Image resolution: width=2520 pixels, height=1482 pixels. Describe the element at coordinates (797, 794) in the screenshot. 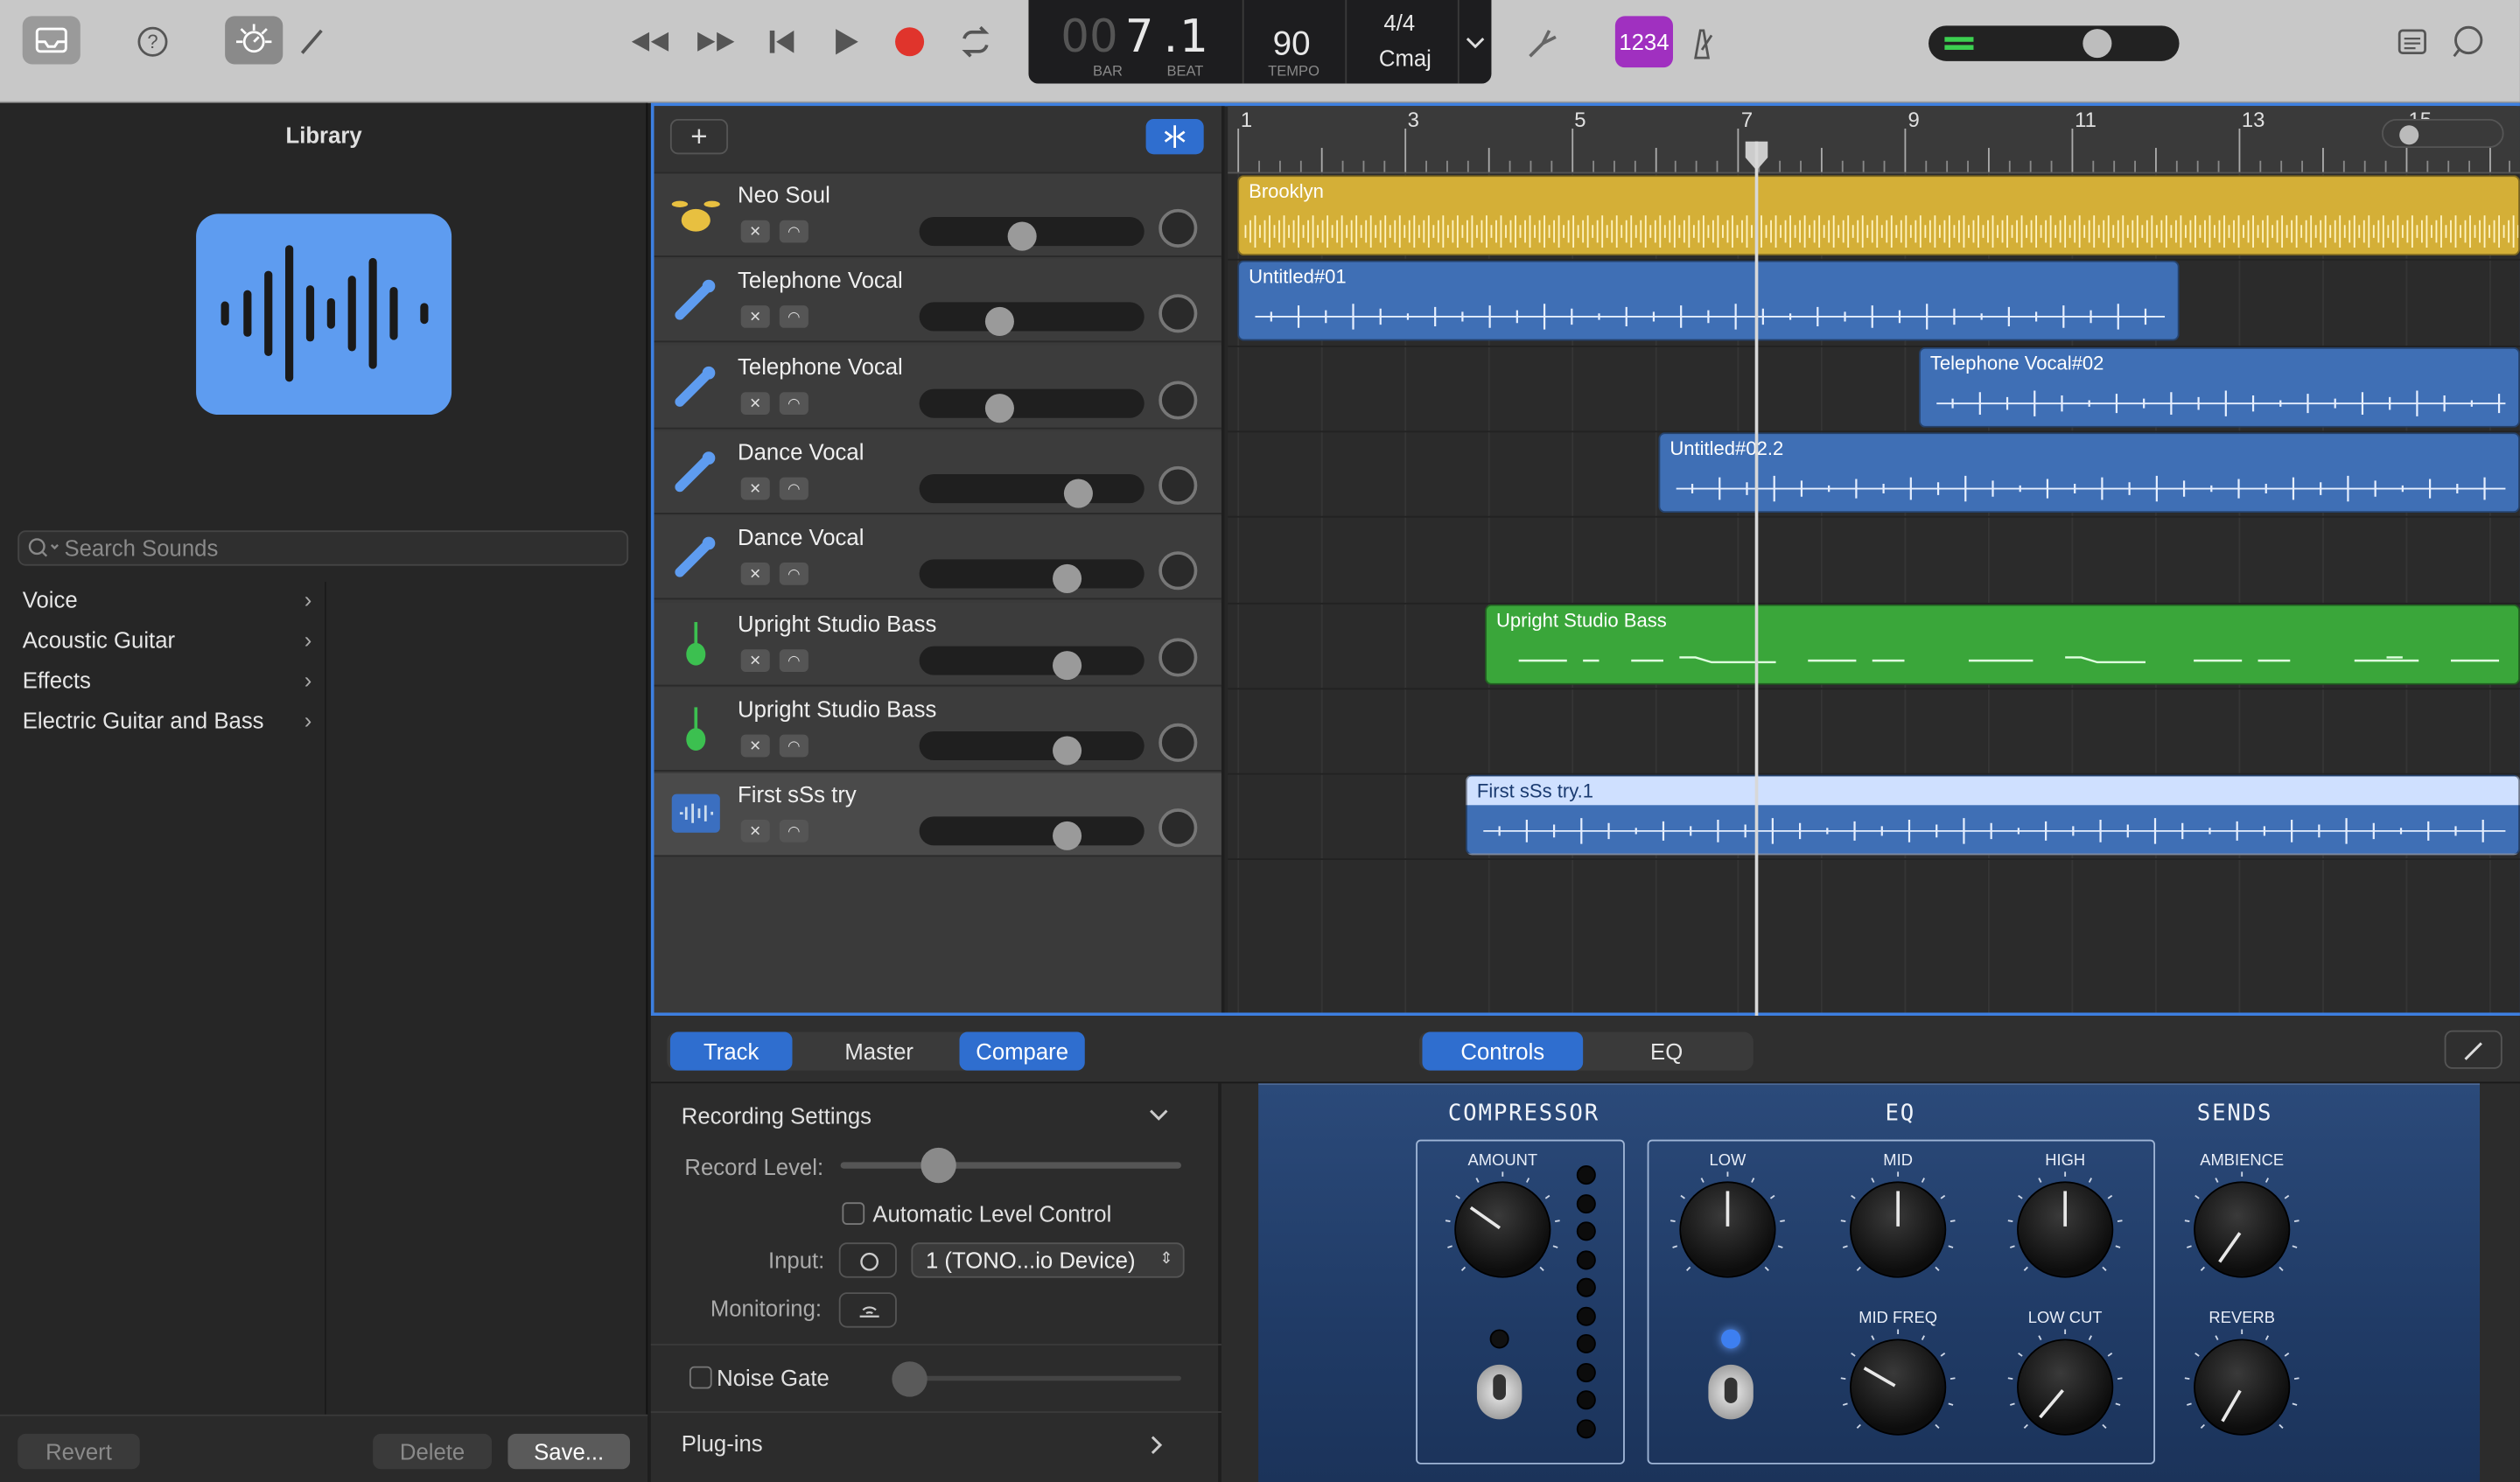

I see `track-name: First sSs try` at that location.